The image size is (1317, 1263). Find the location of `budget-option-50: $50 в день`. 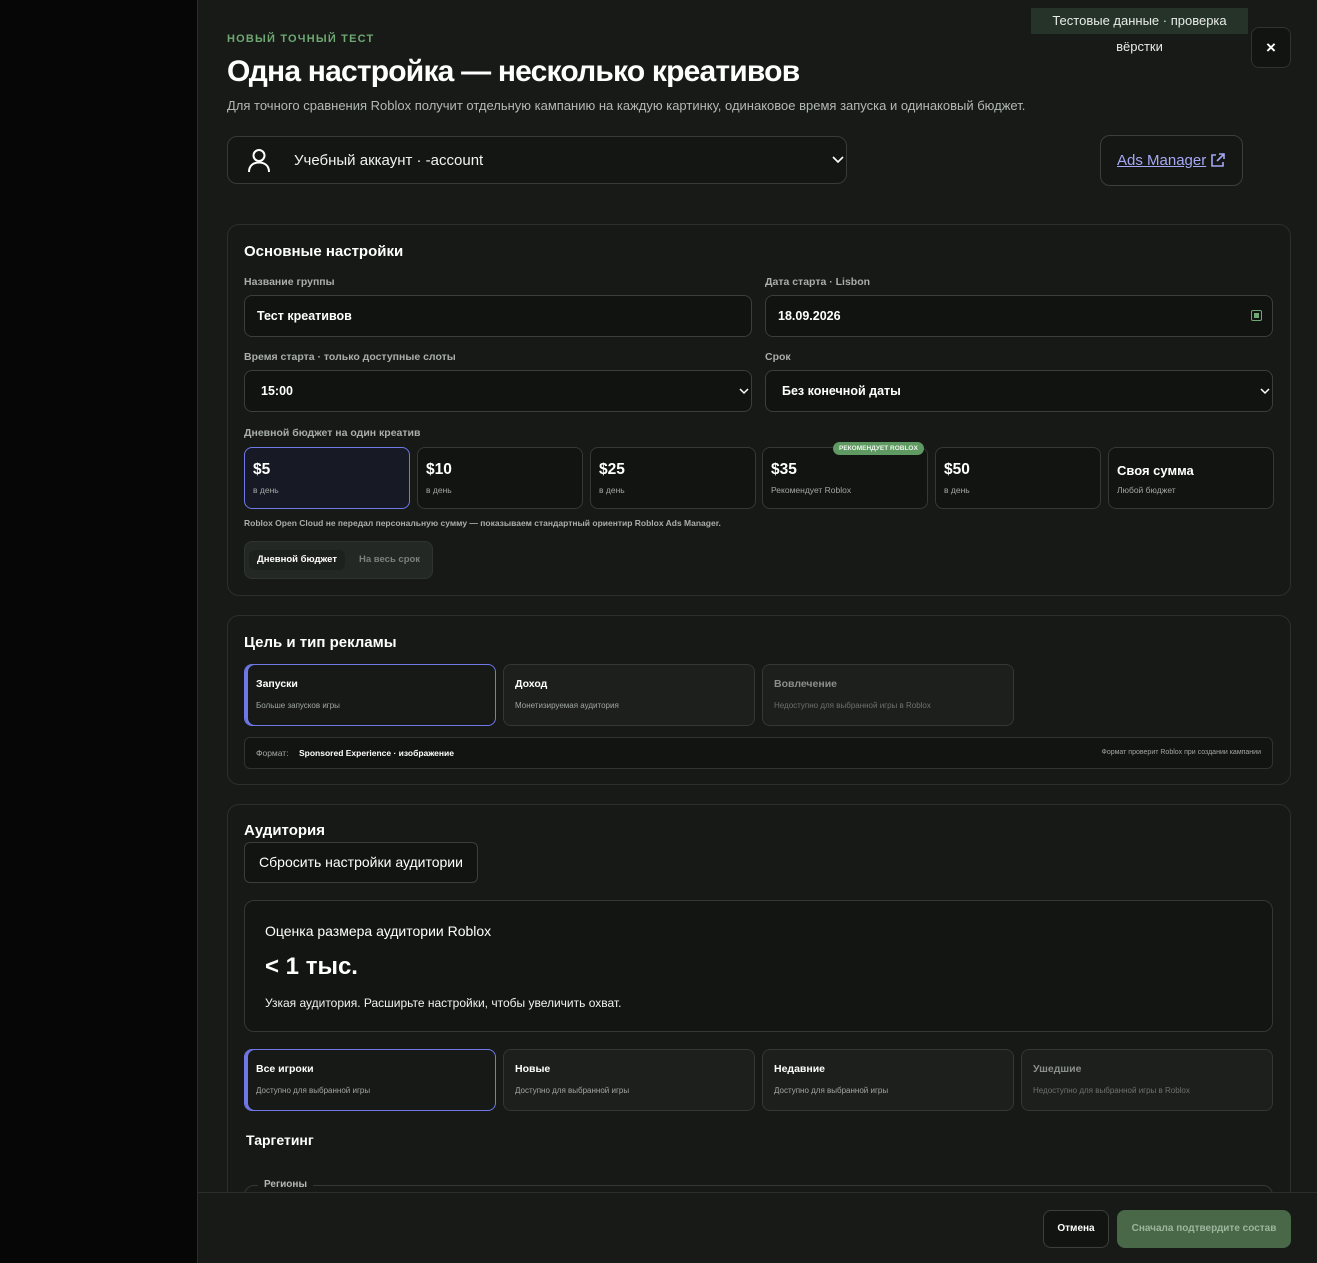

budget-option-50: $50 в день is located at coordinates (1018, 478).